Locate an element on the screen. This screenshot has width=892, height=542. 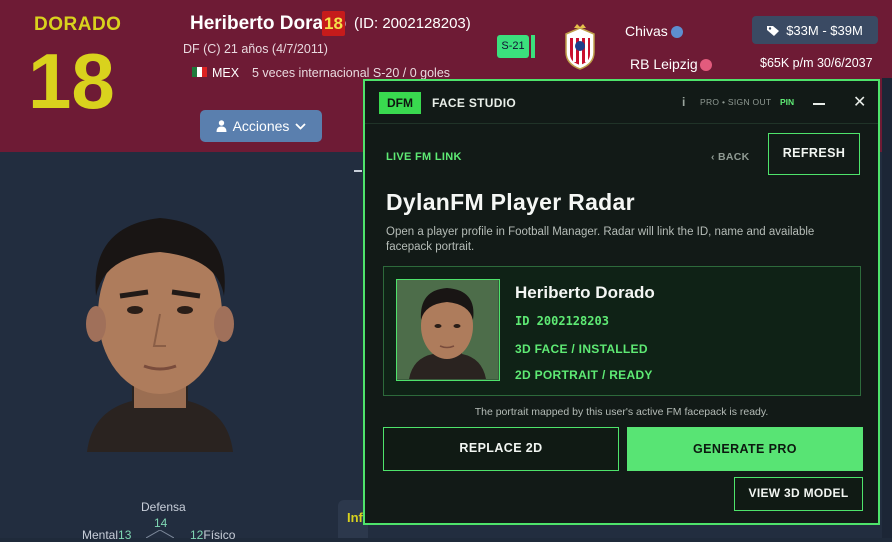
attr-physical-value: 12 is located at coordinates (197, 535).